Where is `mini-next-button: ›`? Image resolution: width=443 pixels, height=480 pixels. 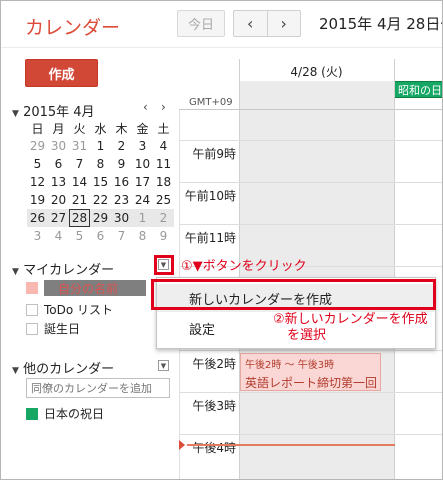 mini-next-button: › is located at coordinates (163, 107).